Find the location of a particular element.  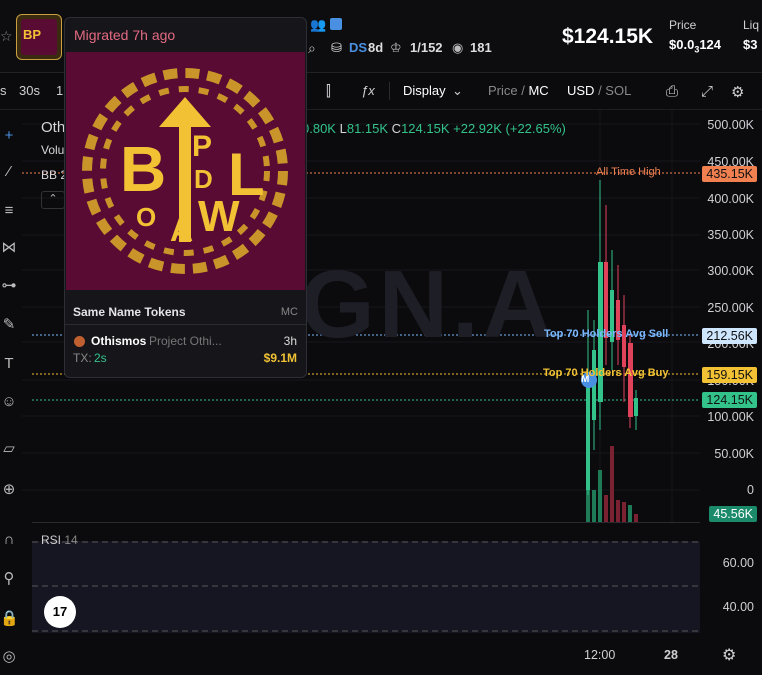

token-icon is located at coordinates (79, 341).